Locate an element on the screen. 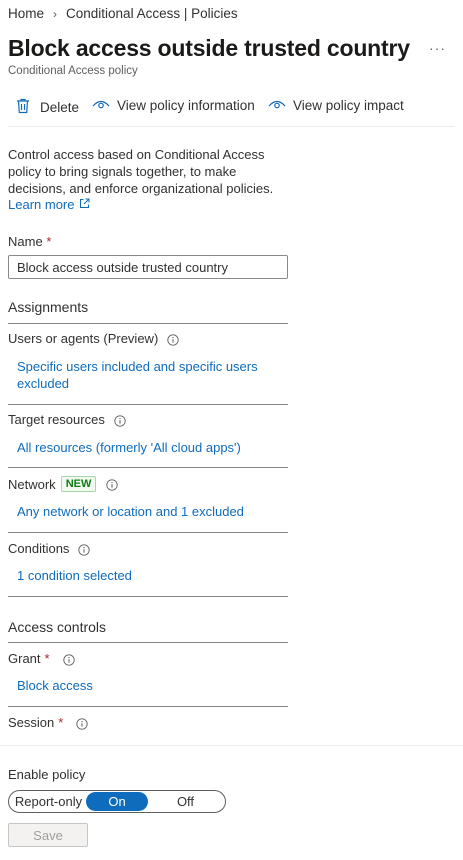 Image resolution: width=463 pixels, height=860 pixels. toggle-option-off: Off is located at coordinates (185, 801).